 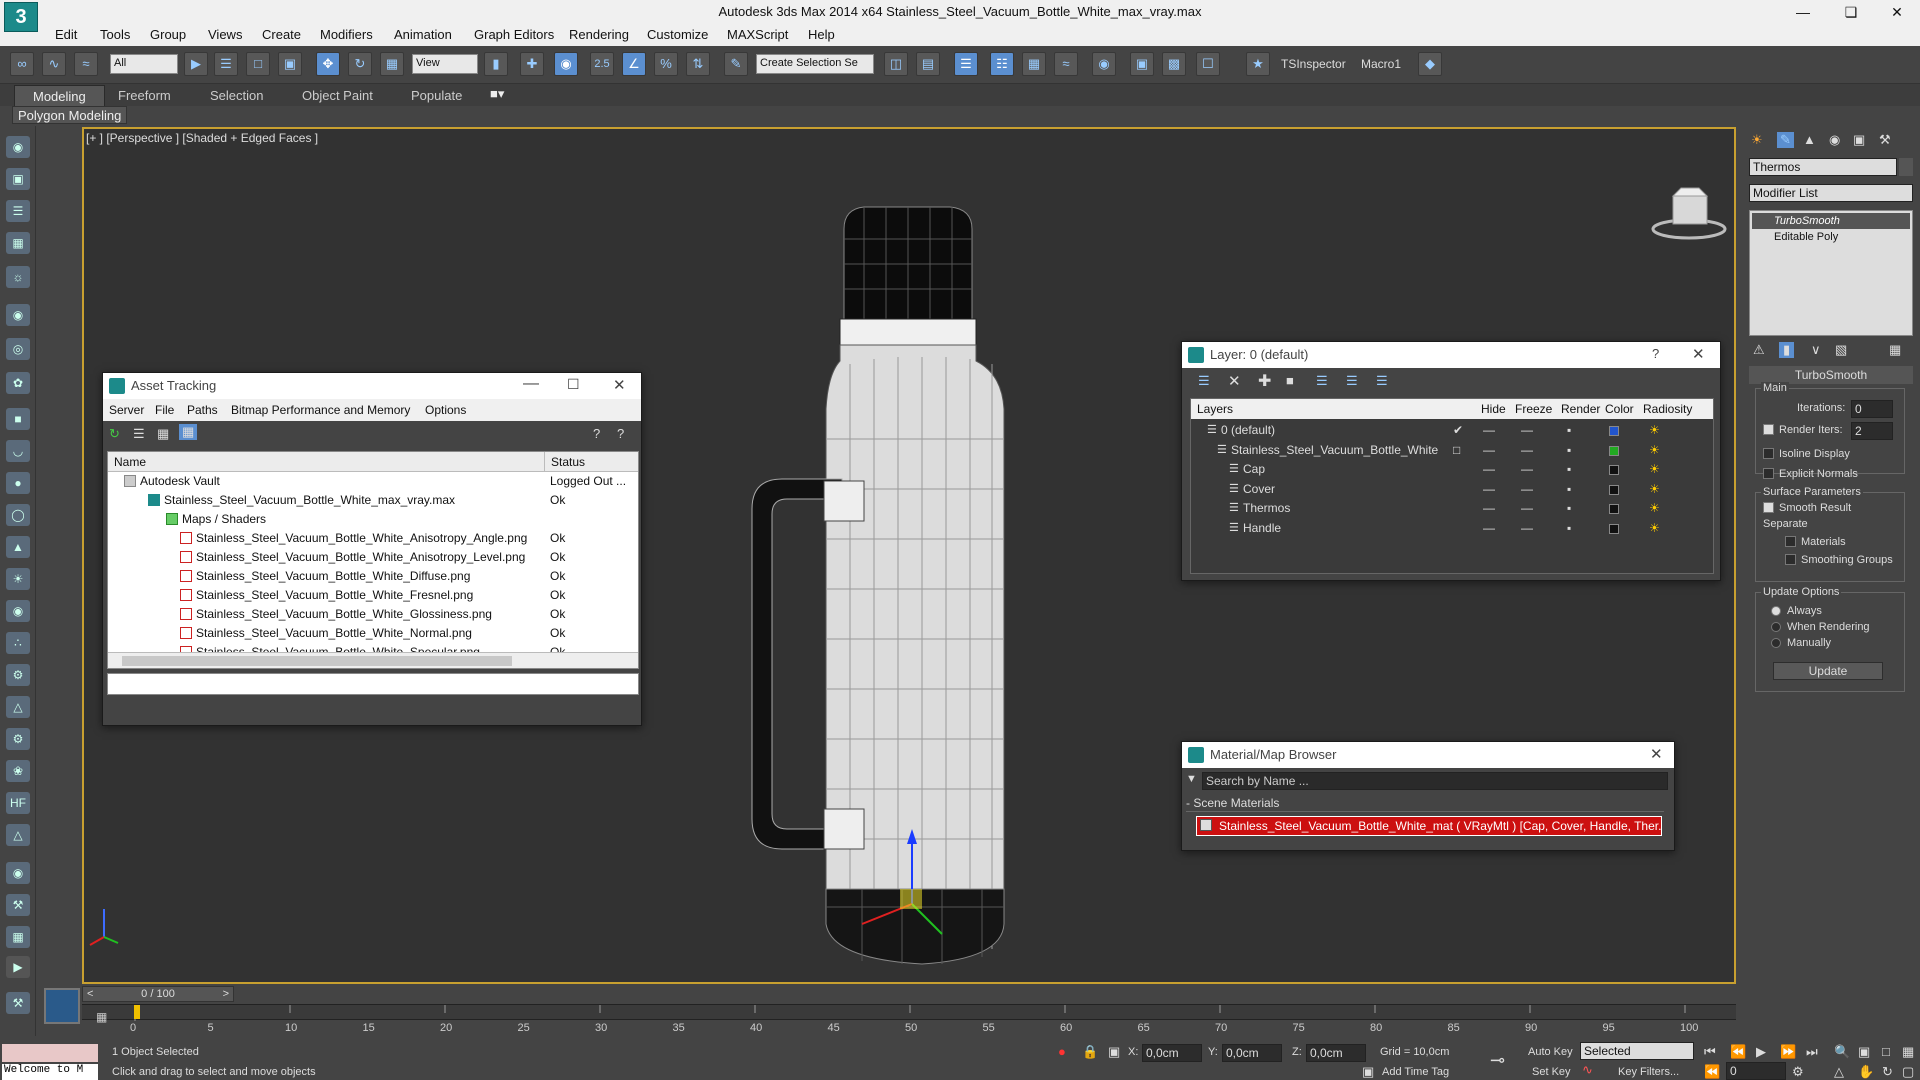 What do you see at coordinates (144, 95) in the screenshot?
I see `tab-freeform: Freeform` at bounding box center [144, 95].